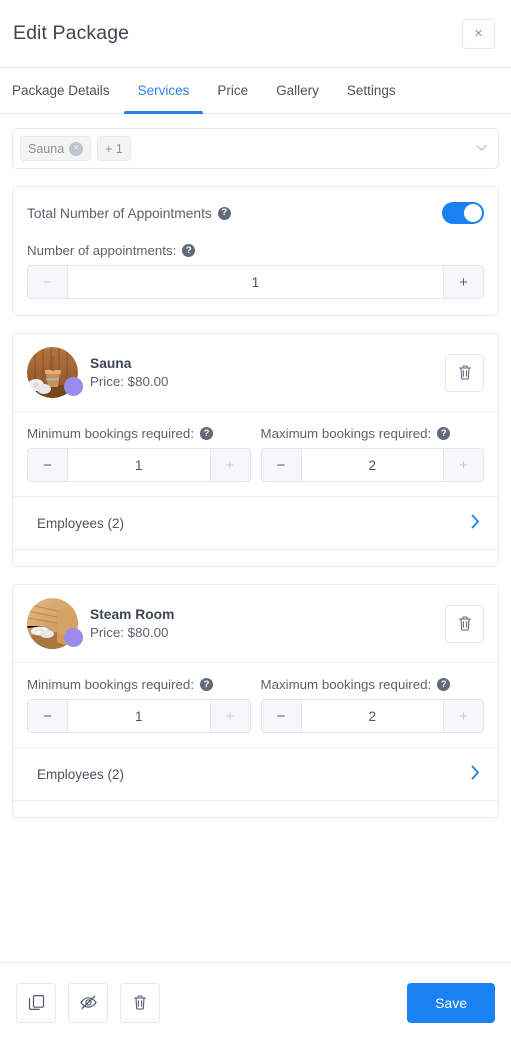 Image resolution: width=511 pixels, height=1042 pixels. I want to click on footer-actions, so click(88, 1002).